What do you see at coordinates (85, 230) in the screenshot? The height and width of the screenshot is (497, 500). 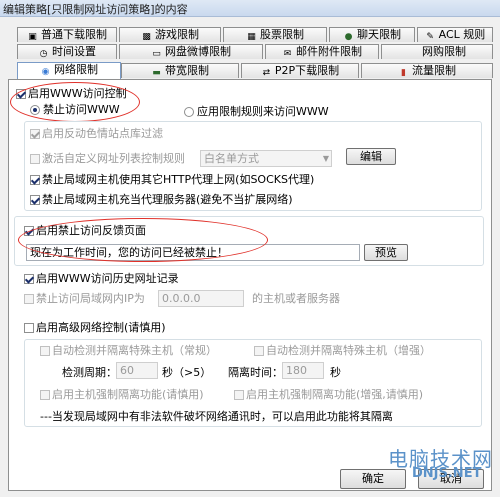 I see `feedback-checkbox-row: 启用禁止访问反馈页面` at bounding box center [85, 230].